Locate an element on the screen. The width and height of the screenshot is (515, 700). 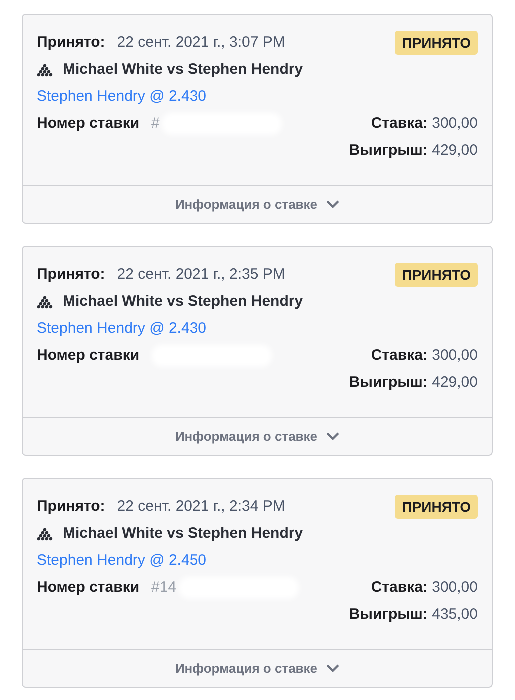
bet-number: # is located at coordinates (156, 123).